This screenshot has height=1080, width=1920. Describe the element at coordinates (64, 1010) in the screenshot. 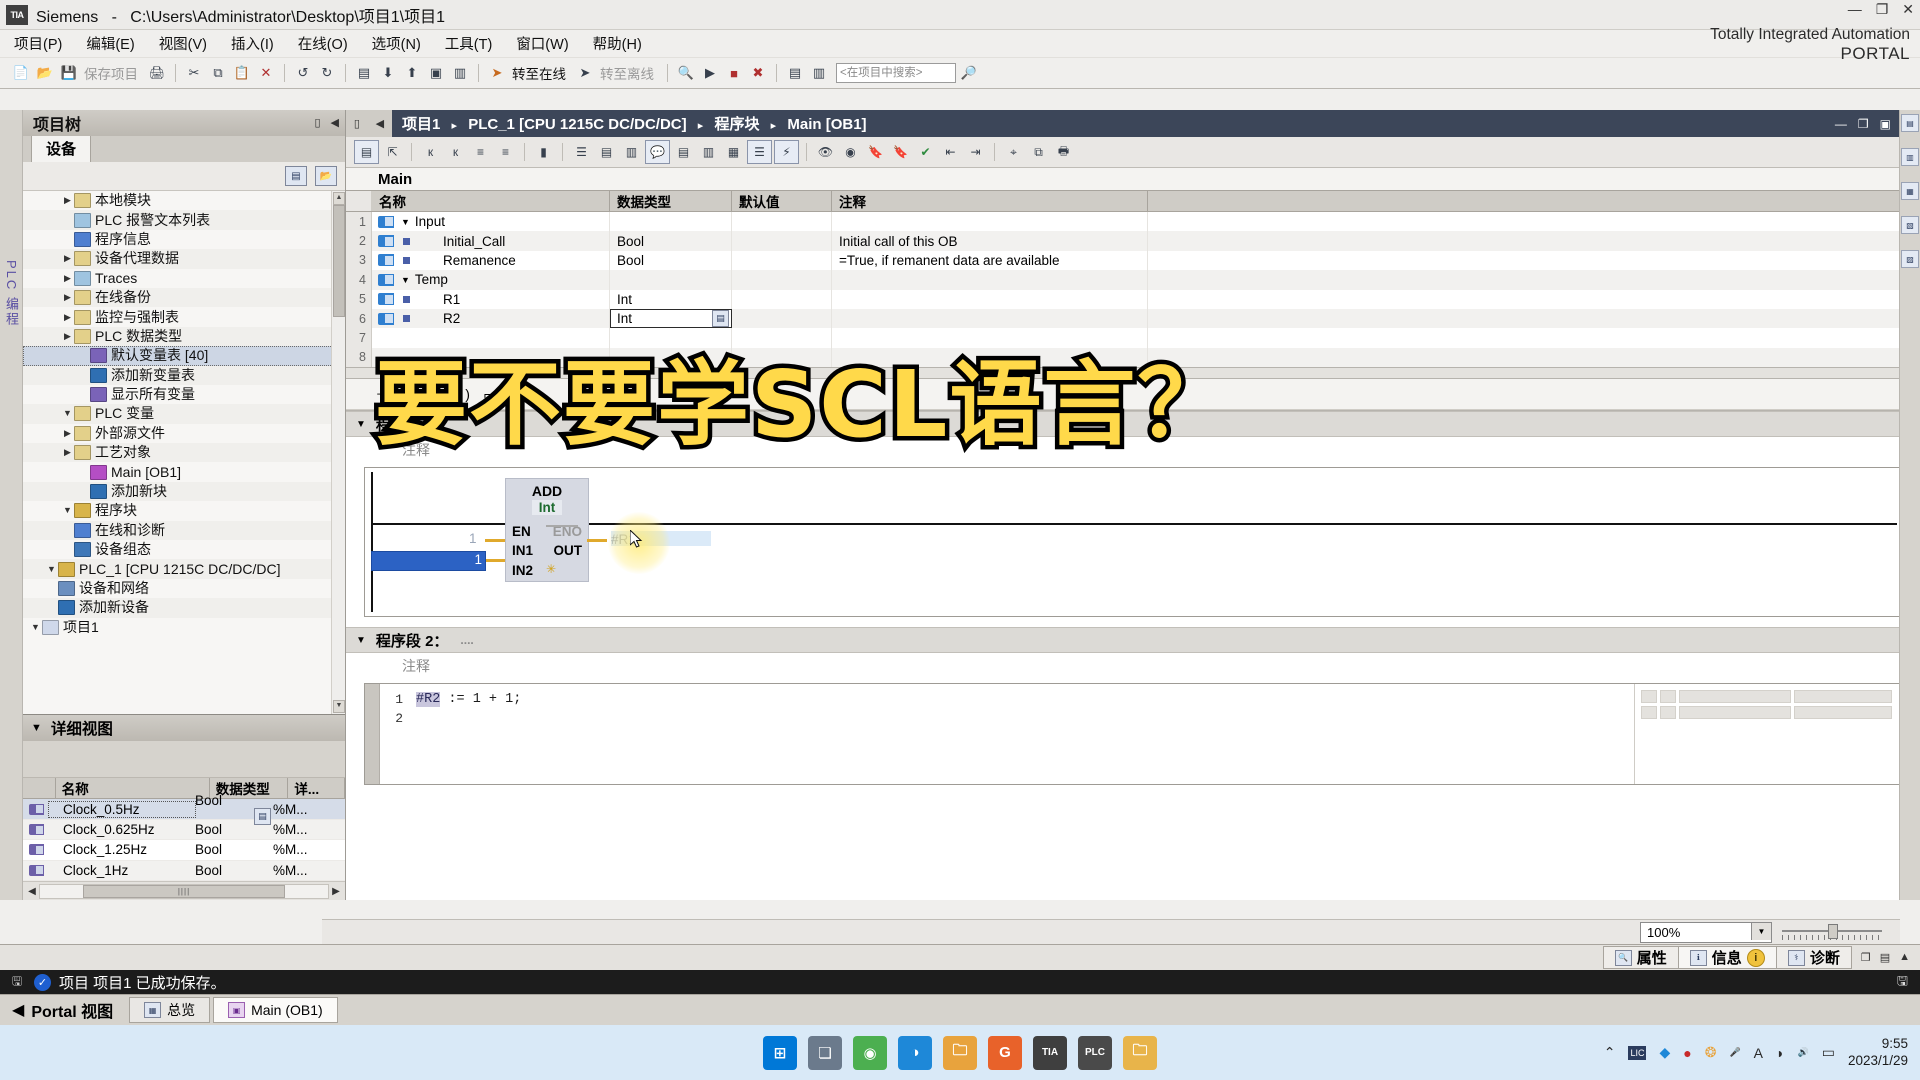

I see `portal-view-button: ◀ Portal 视图` at that location.